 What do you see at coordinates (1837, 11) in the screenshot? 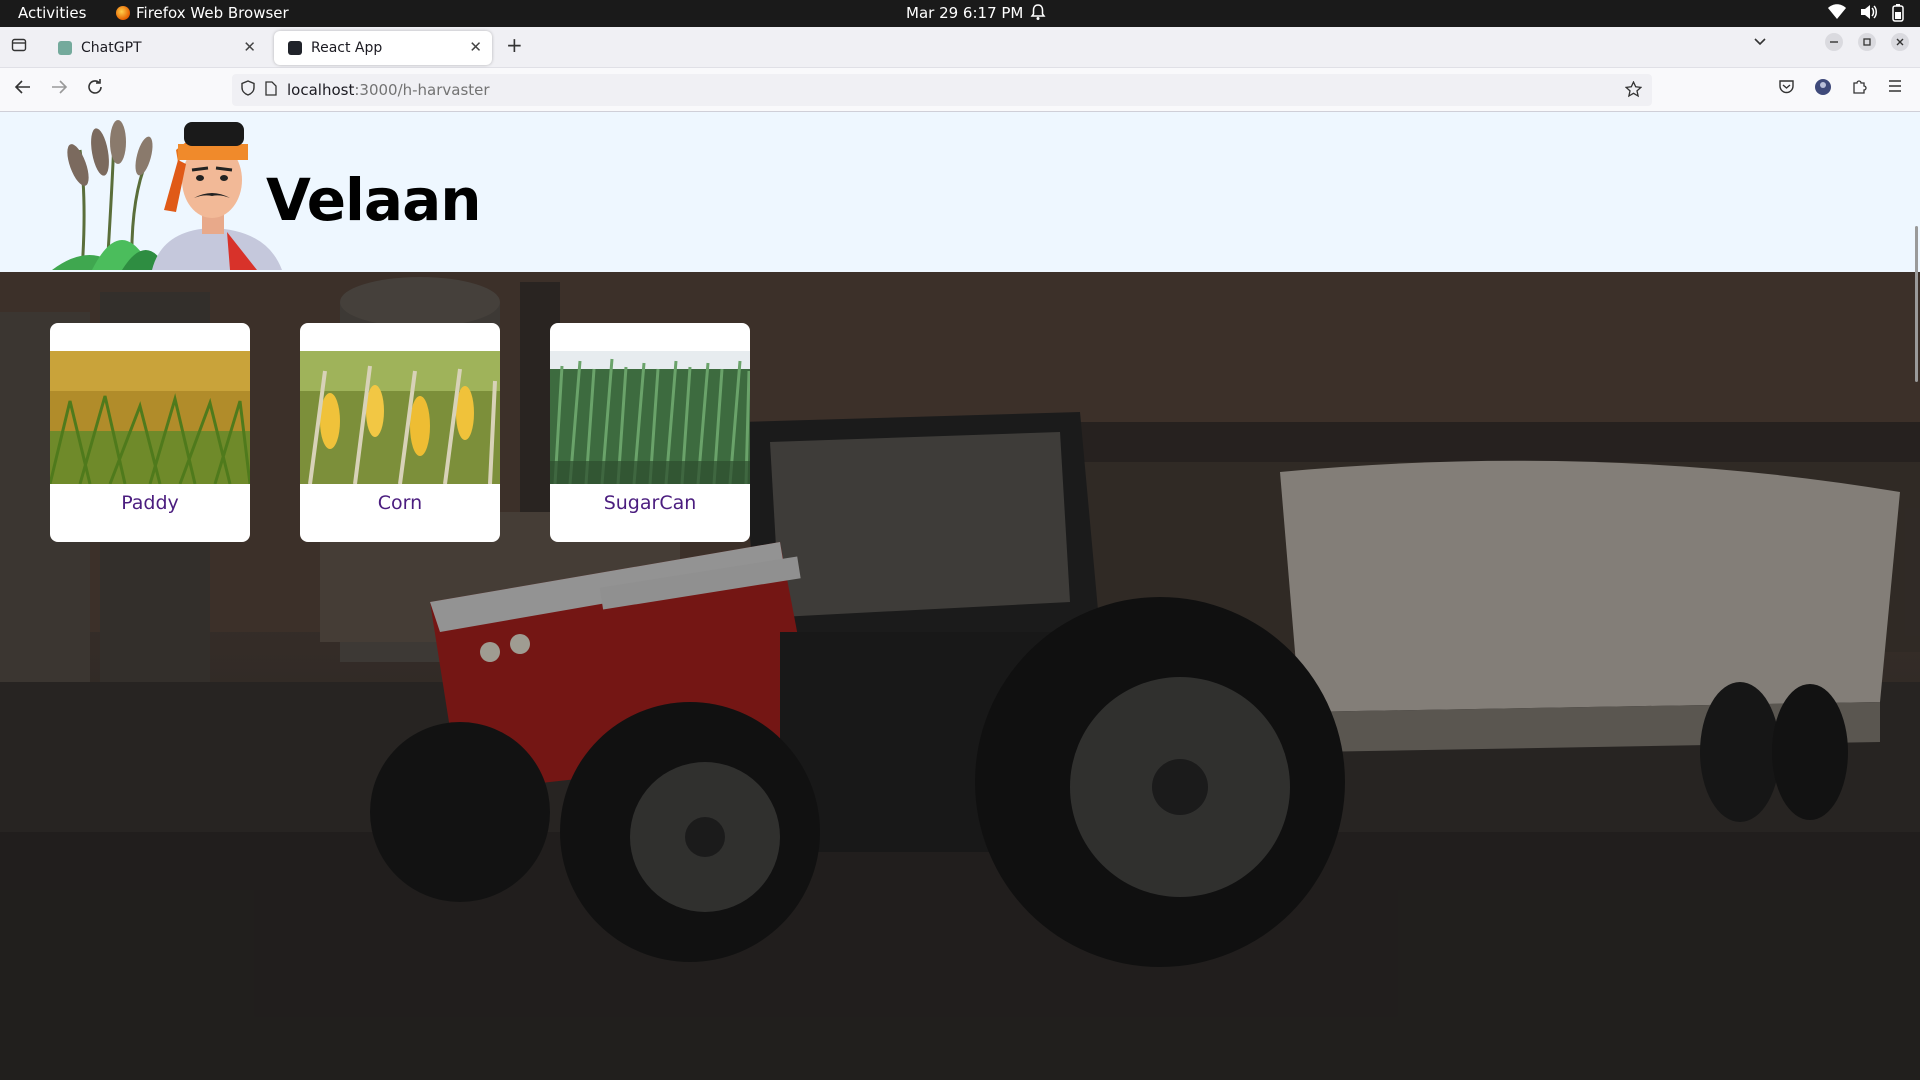
I see `wifi-icon` at bounding box center [1837, 11].